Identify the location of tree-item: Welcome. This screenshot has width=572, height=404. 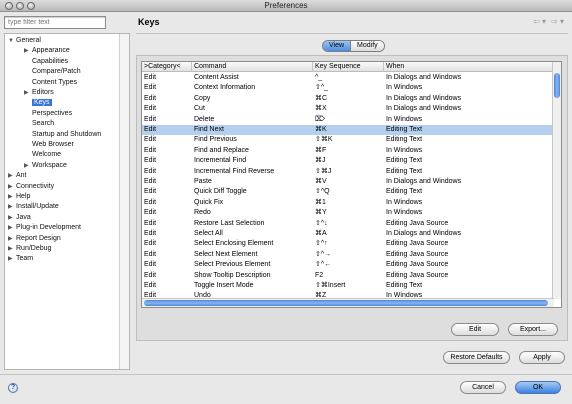
(42, 155).